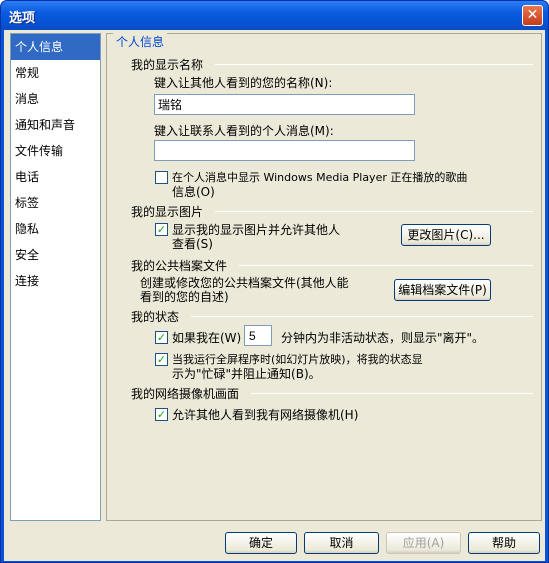 Image resolution: width=549 pixels, height=563 pixels. Describe the element at coordinates (423, 543) in the screenshot. I see `apply-button: 应用(A)` at that location.